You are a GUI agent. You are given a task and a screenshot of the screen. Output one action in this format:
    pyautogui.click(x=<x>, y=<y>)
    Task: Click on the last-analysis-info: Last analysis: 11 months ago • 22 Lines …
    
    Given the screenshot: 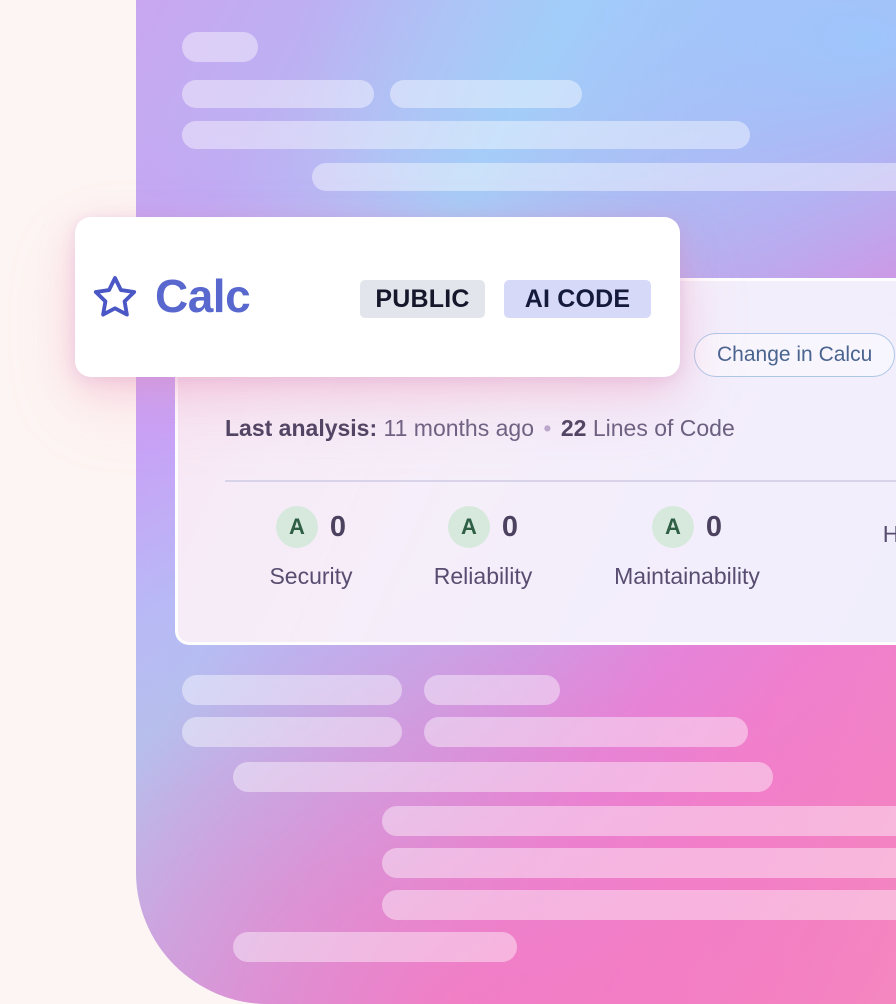 What is the action you would take?
    pyautogui.click(x=480, y=428)
    